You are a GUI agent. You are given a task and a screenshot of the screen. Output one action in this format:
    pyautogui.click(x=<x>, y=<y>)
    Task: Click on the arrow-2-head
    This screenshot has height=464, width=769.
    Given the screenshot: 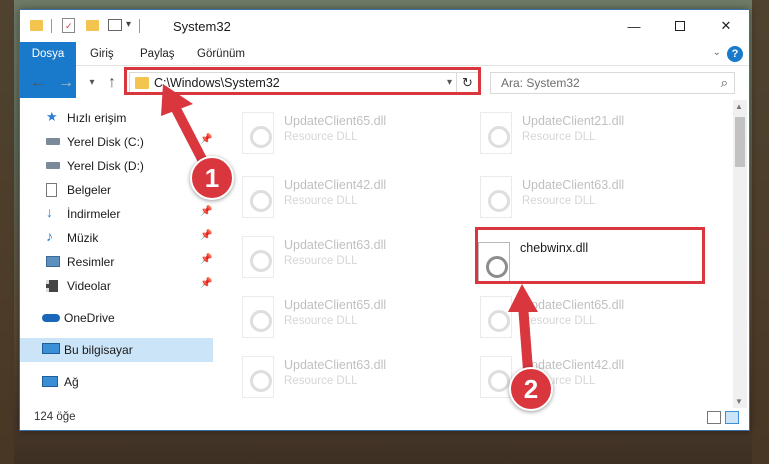 What is the action you would take?
    pyautogui.click(x=523, y=298)
    